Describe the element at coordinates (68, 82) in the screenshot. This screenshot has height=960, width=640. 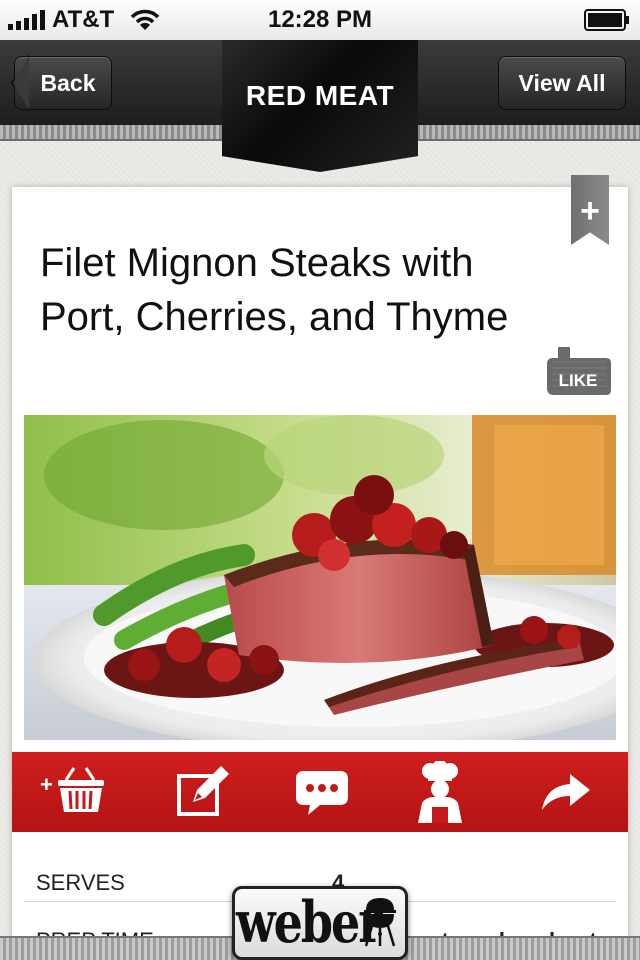
I see `back-button-label: Back` at that location.